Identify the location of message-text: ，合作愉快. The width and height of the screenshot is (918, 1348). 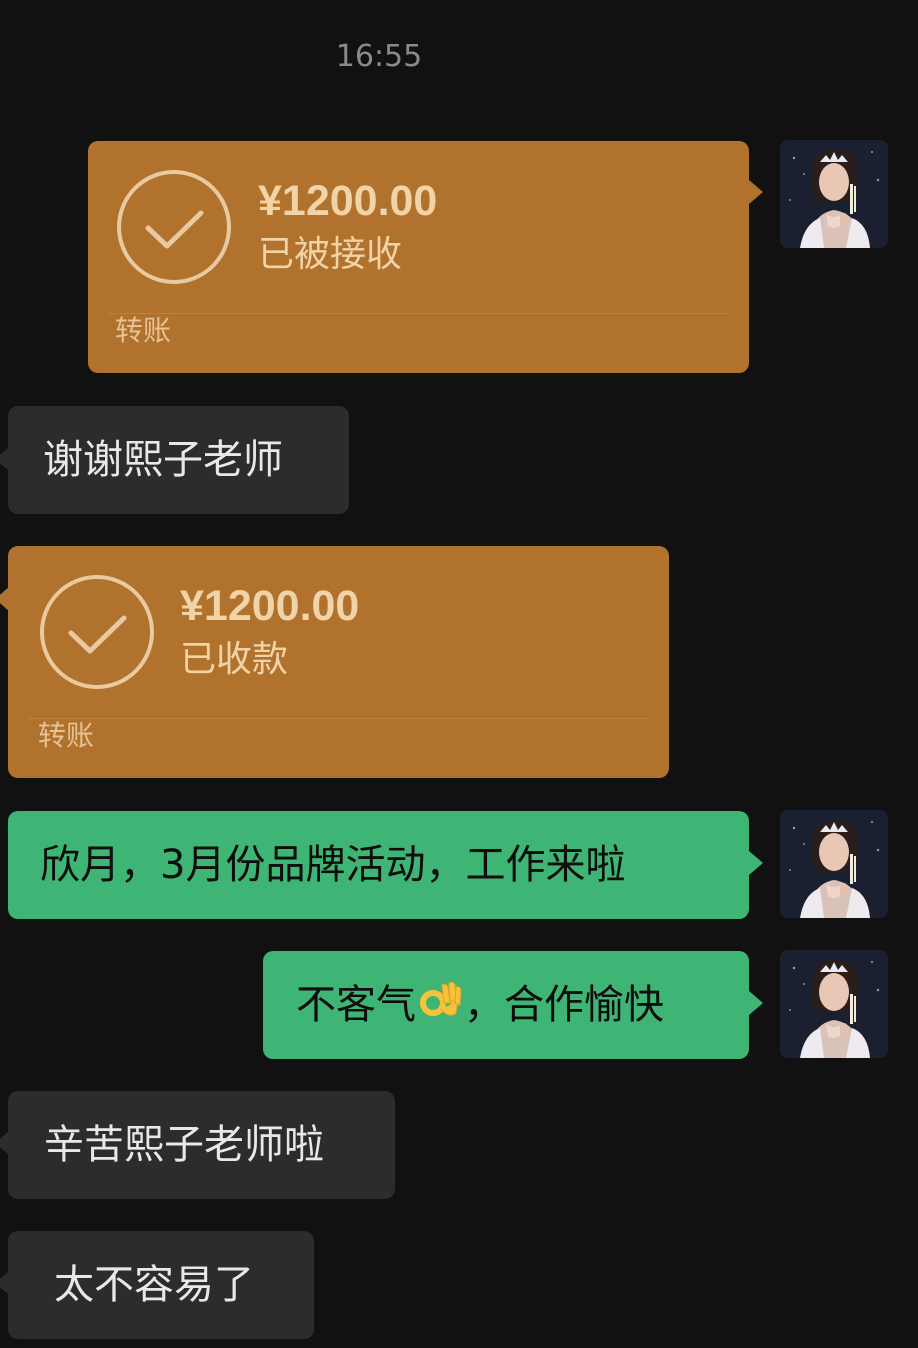
(564, 1005).